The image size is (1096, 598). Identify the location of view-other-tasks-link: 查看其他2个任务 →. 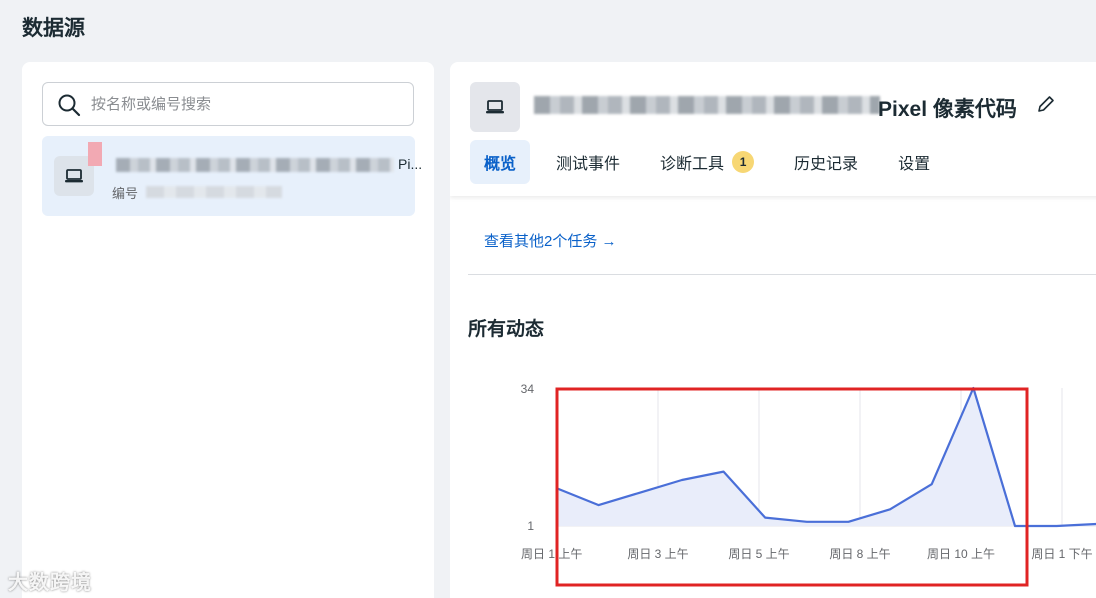
(550, 240).